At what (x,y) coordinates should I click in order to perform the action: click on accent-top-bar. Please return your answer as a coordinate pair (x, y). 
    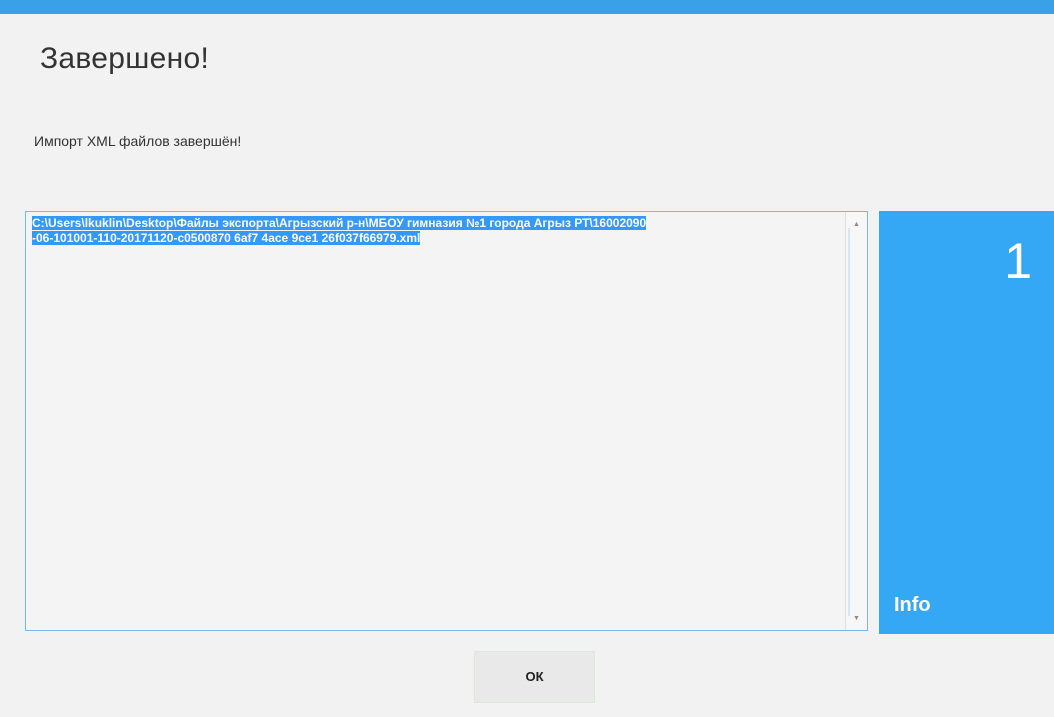
    Looking at the image, I should click on (527, 7).